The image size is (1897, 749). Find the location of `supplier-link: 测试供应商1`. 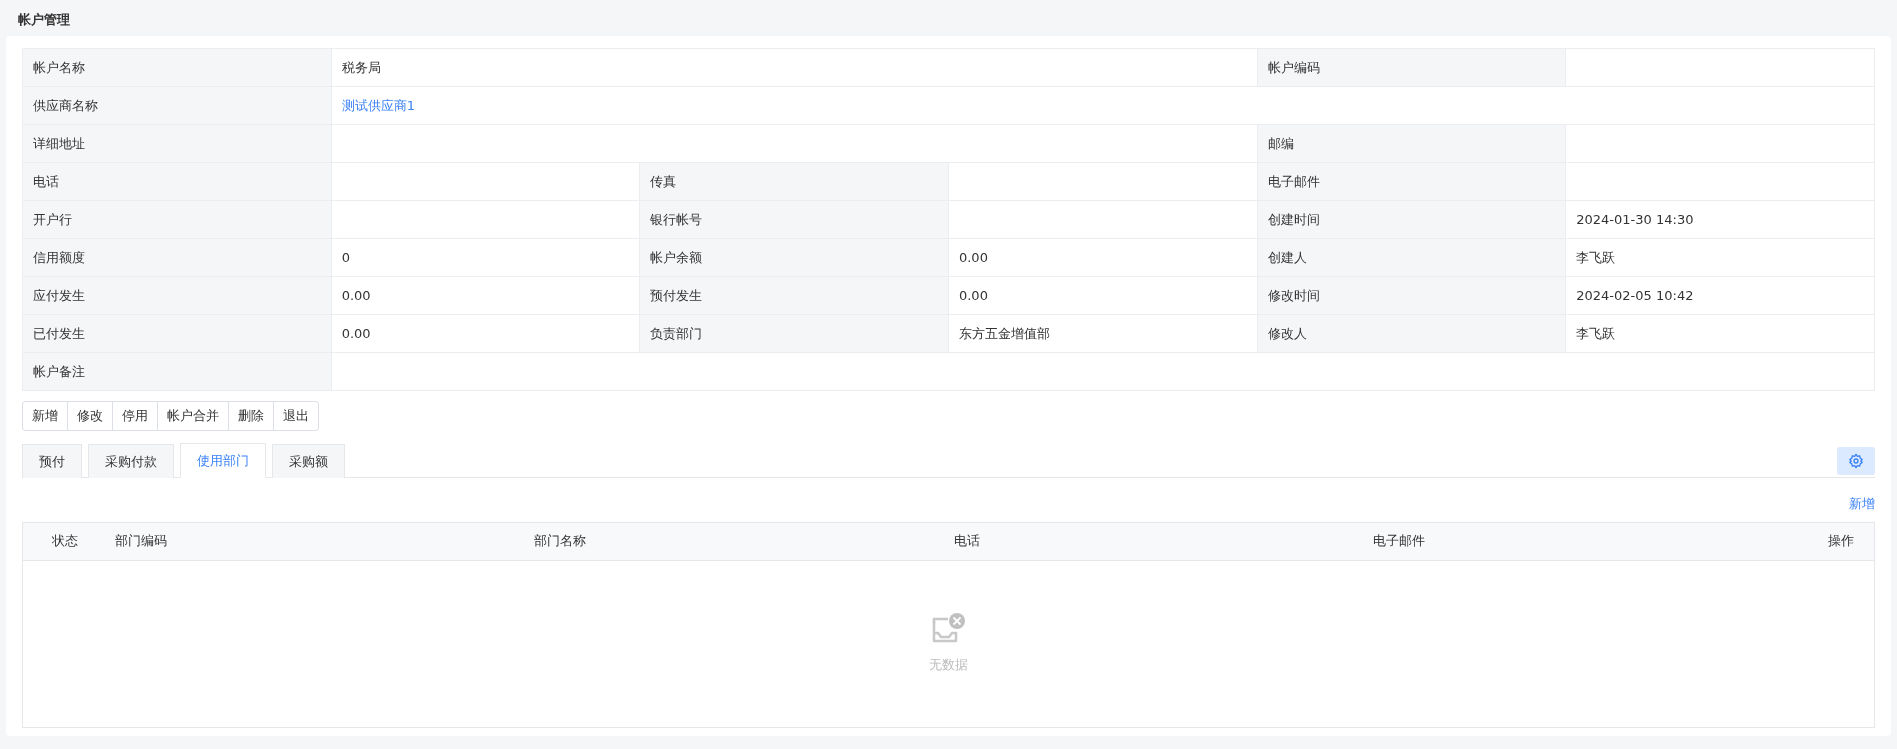

supplier-link: 测试供应商1 is located at coordinates (378, 105).